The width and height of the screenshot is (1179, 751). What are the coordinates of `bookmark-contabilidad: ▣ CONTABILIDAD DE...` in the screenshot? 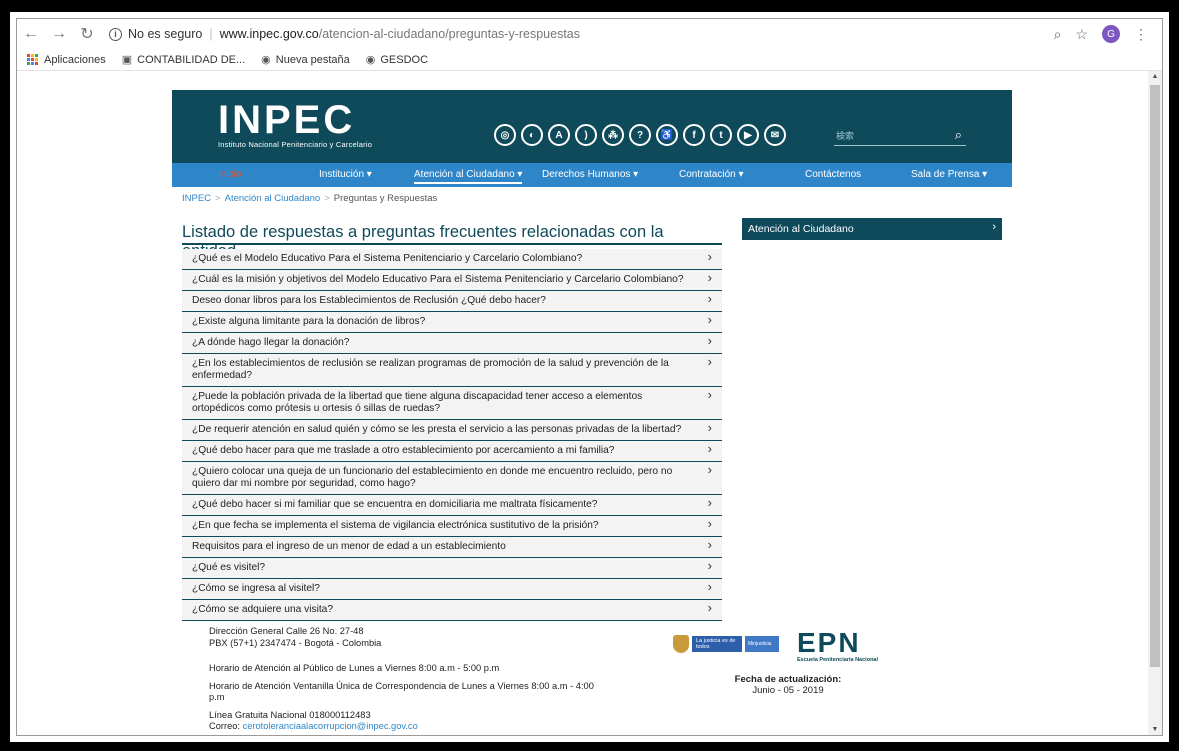 It's located at (184, 60).